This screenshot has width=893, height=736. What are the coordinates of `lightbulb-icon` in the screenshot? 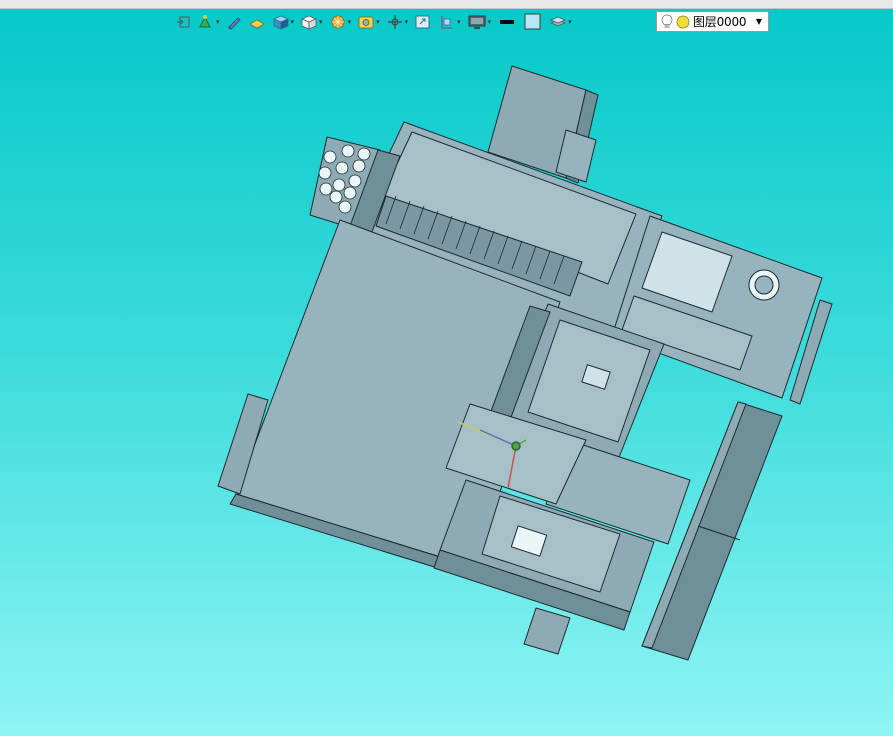 It's located at (667, 21).